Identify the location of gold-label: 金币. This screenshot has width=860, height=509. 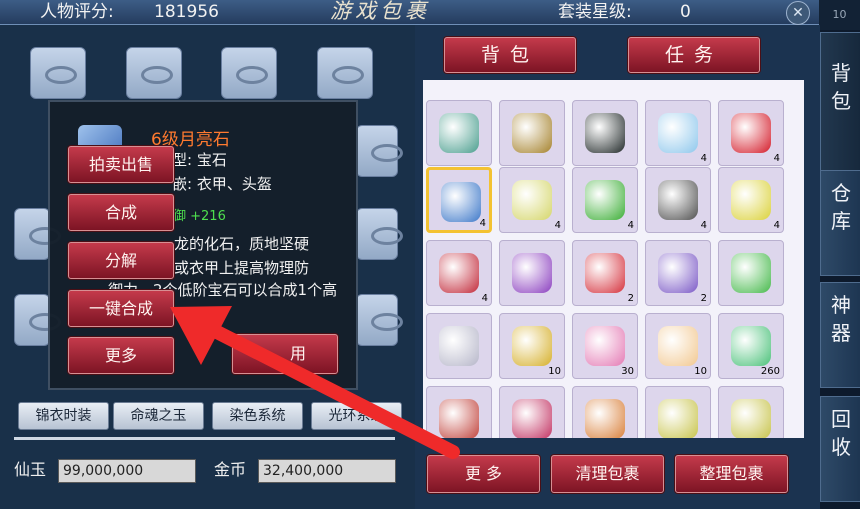
(230, 469).